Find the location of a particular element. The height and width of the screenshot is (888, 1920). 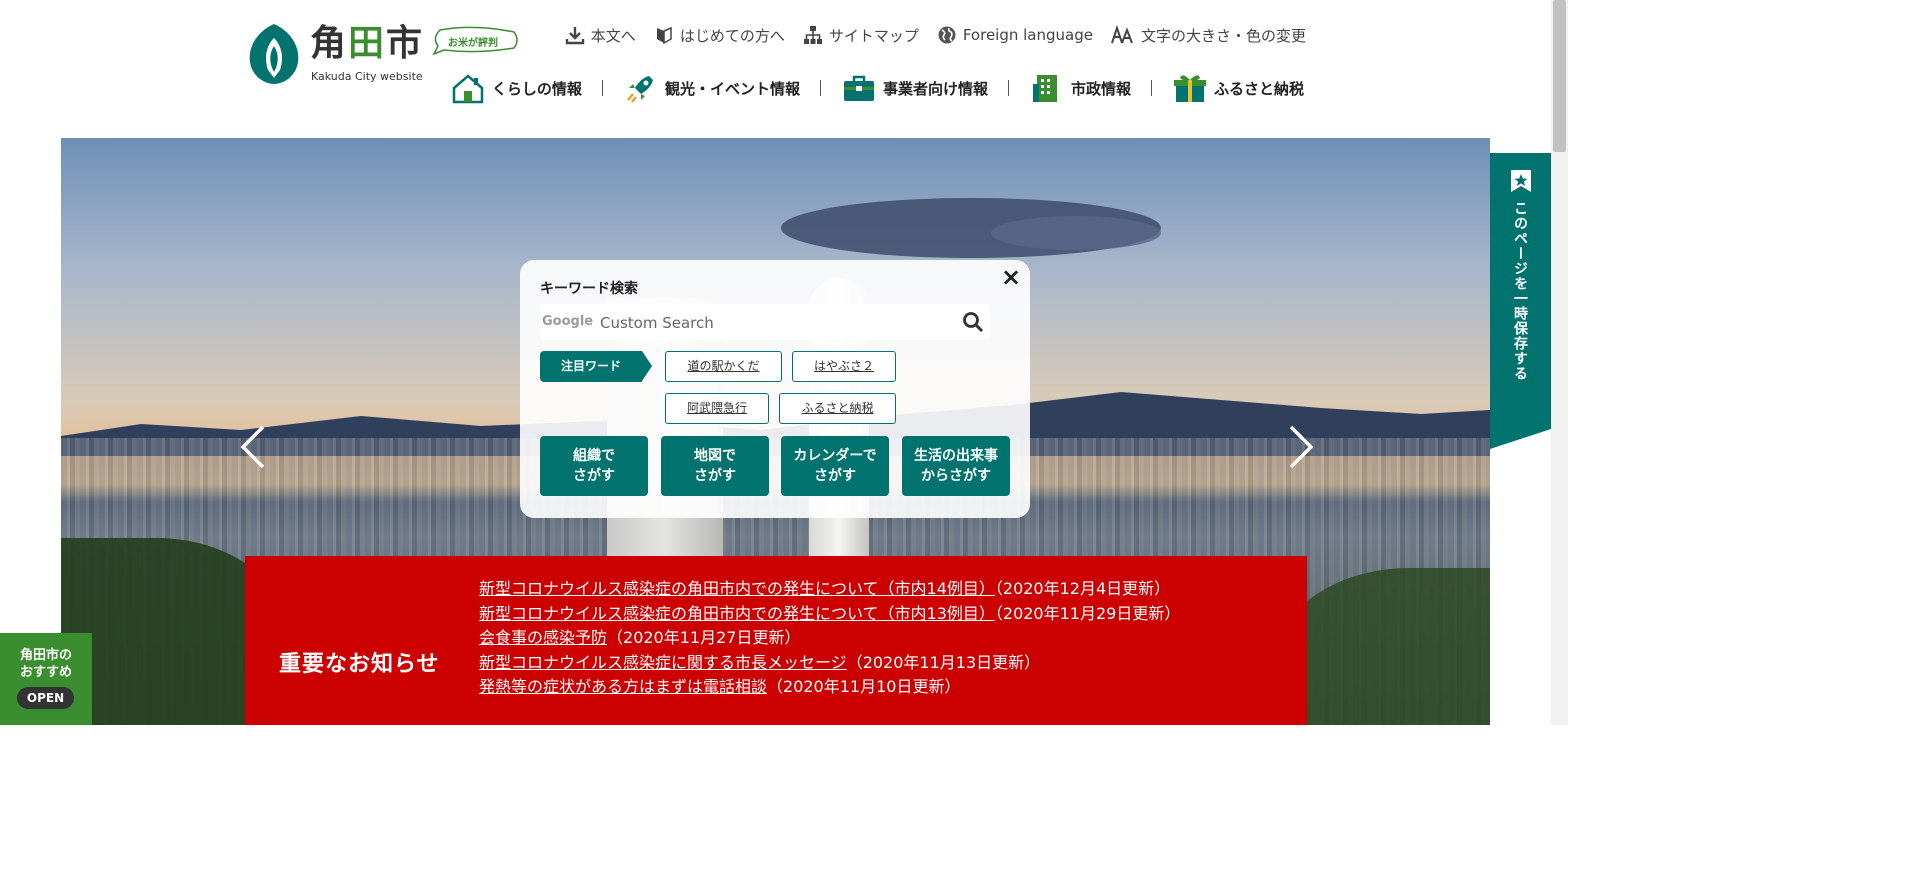

download-arrow-icon is located at coordinates (574, 36).